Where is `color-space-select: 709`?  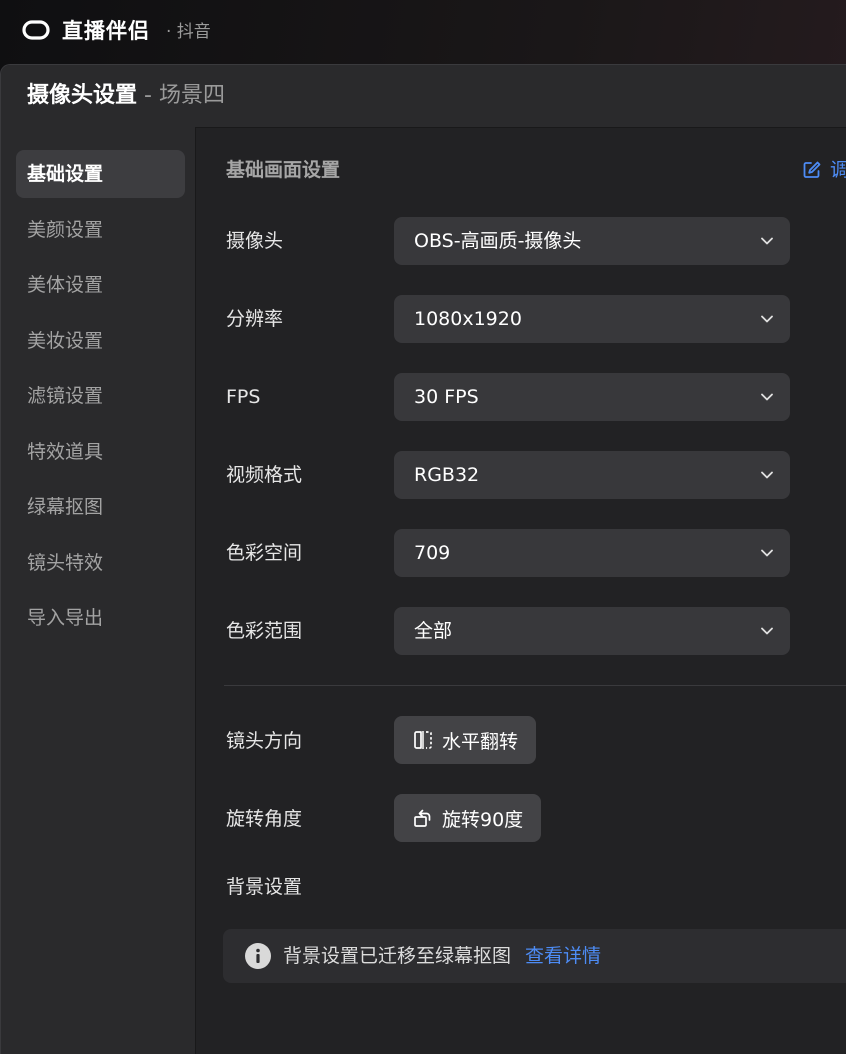
color-space-select: 709 is located at coordinates (592, 553).